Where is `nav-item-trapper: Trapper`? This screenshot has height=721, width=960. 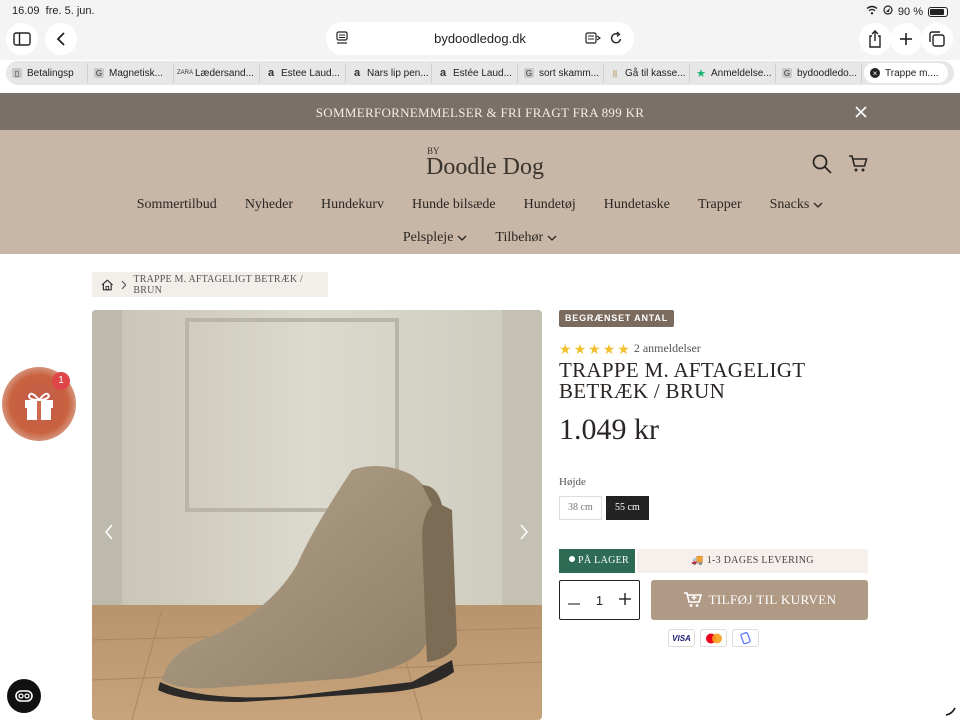 nav-item-trapper: Trapper is located at coordinates (720, 205).